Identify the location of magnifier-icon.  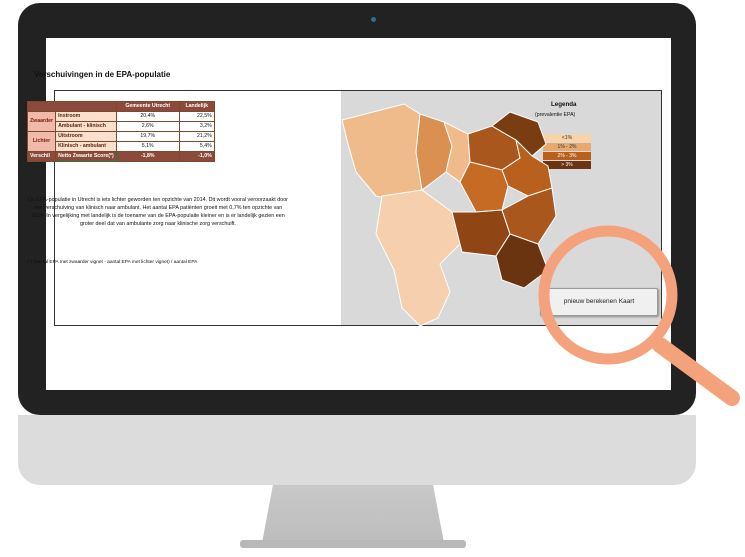
(639, 315).